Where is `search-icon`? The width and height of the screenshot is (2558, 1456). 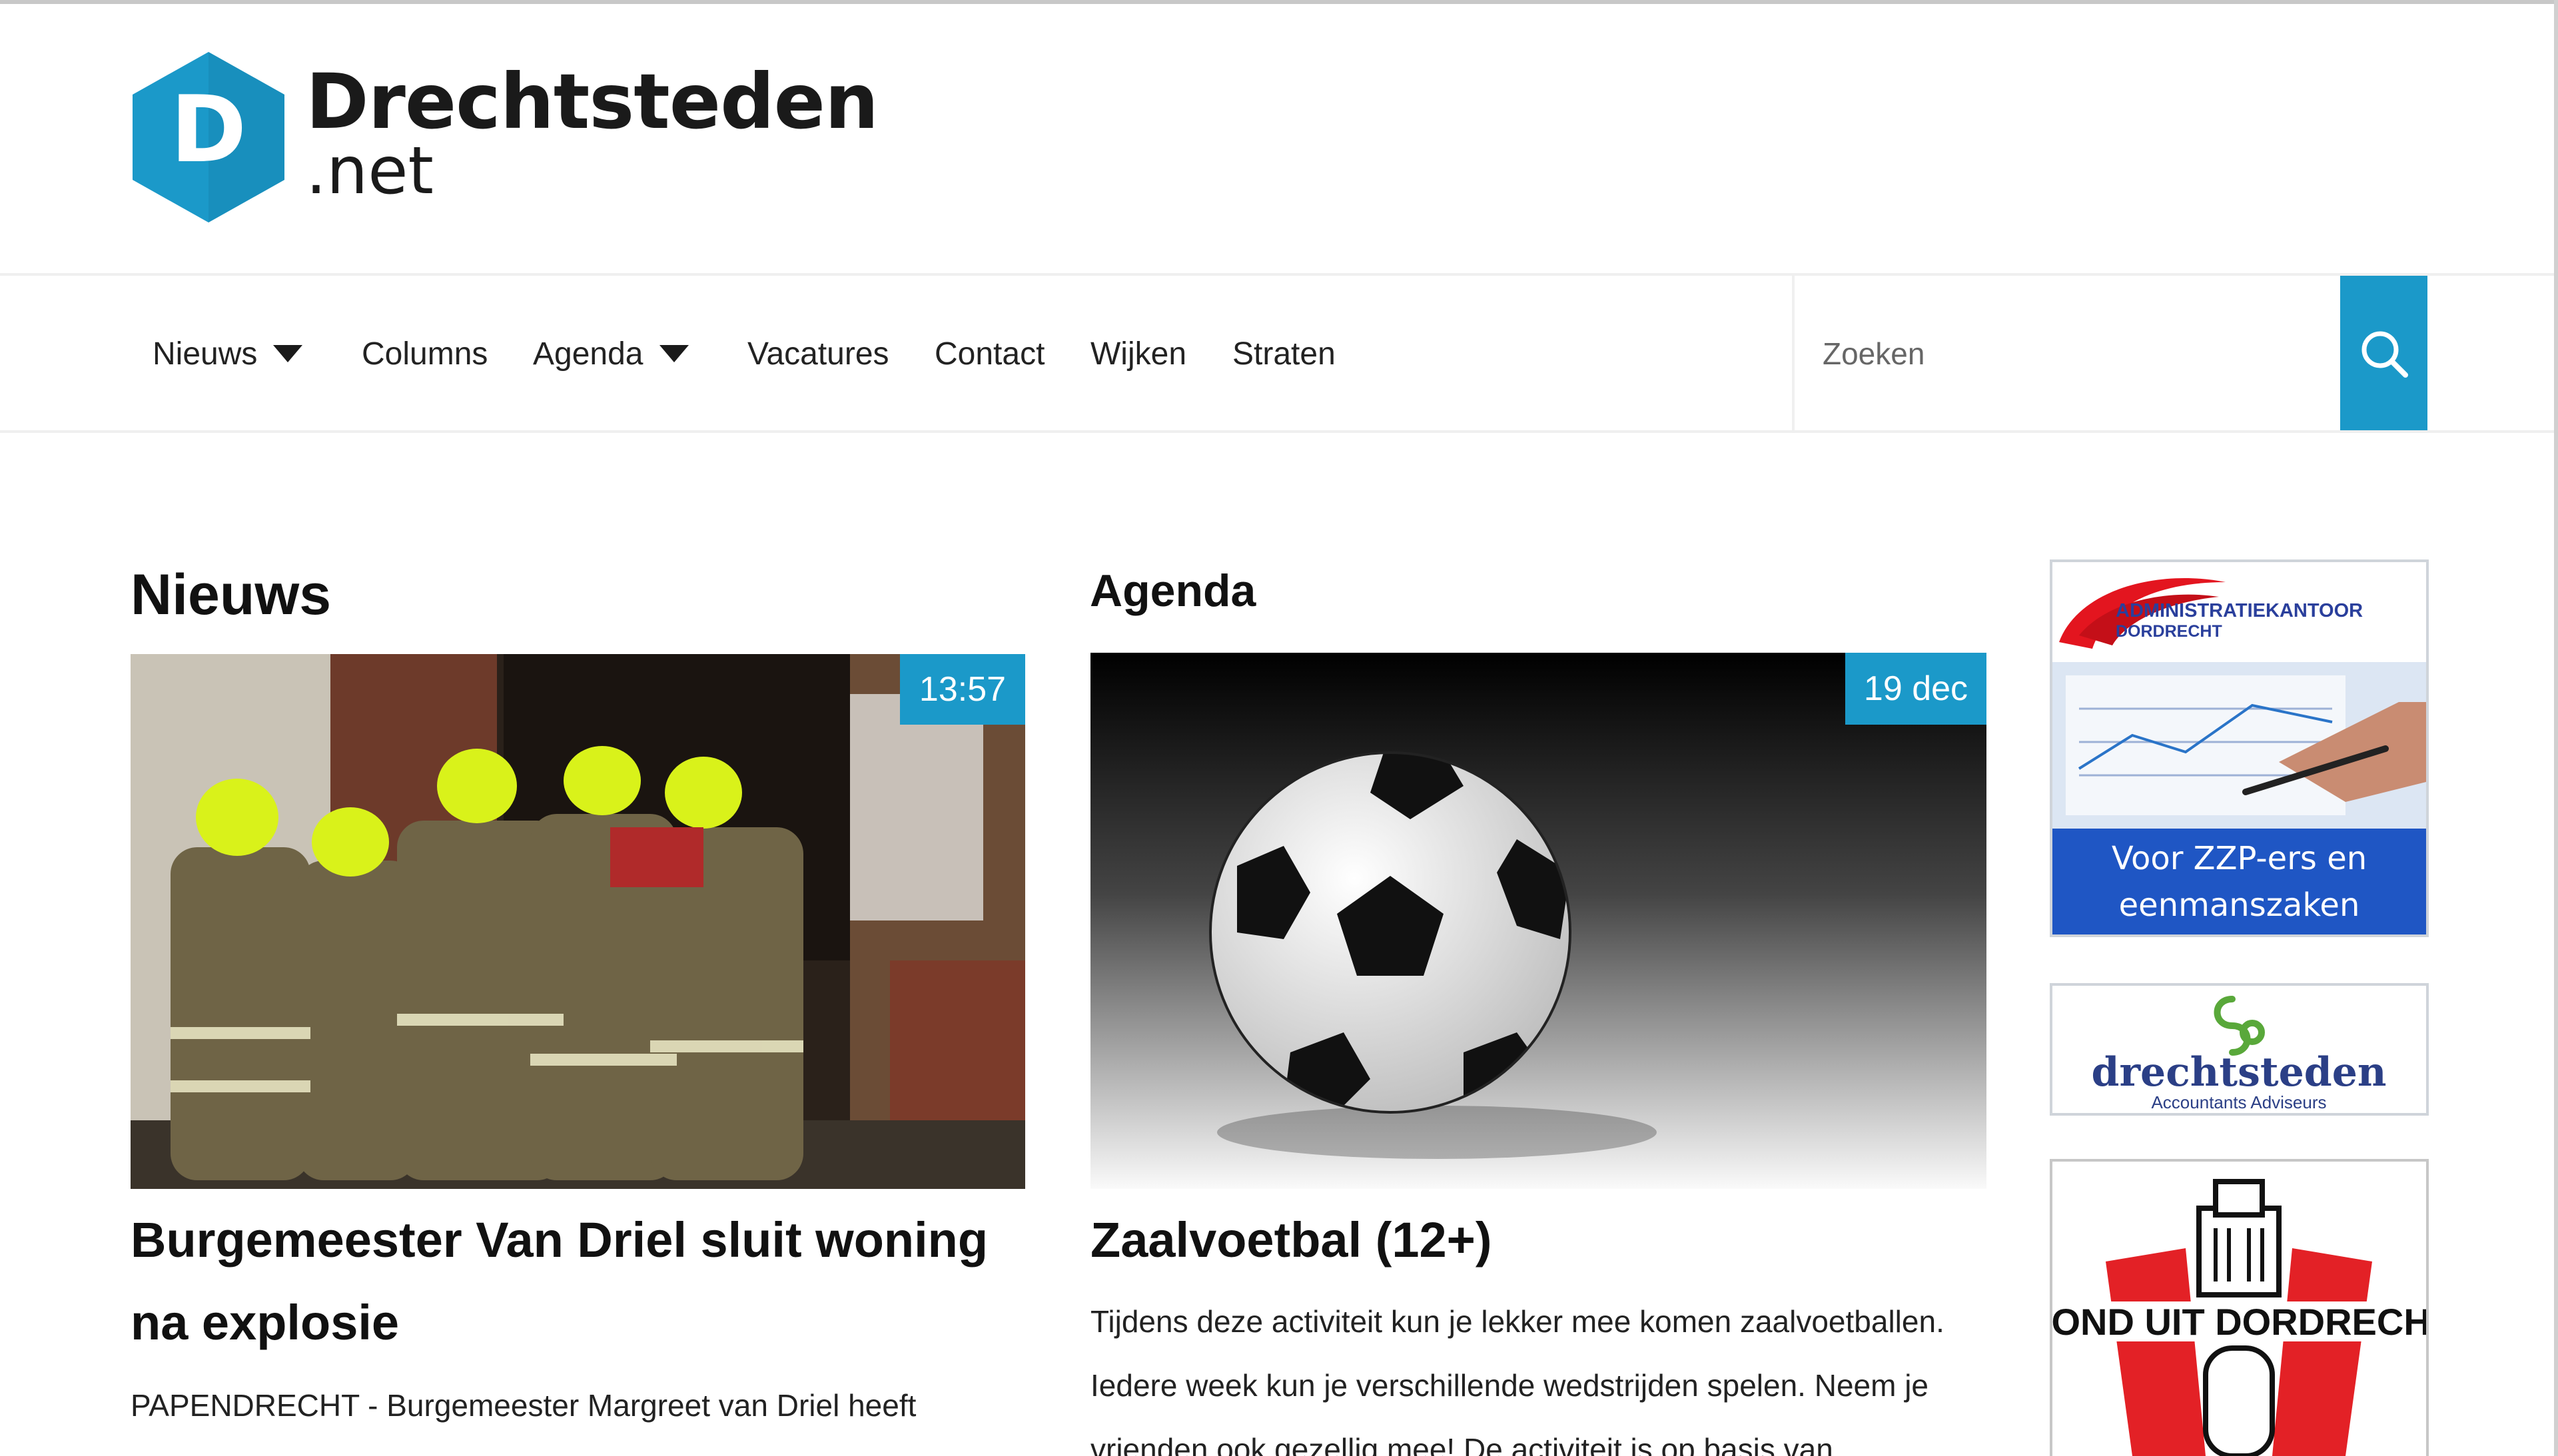
search-icon is located at coordinates (2384, 354).